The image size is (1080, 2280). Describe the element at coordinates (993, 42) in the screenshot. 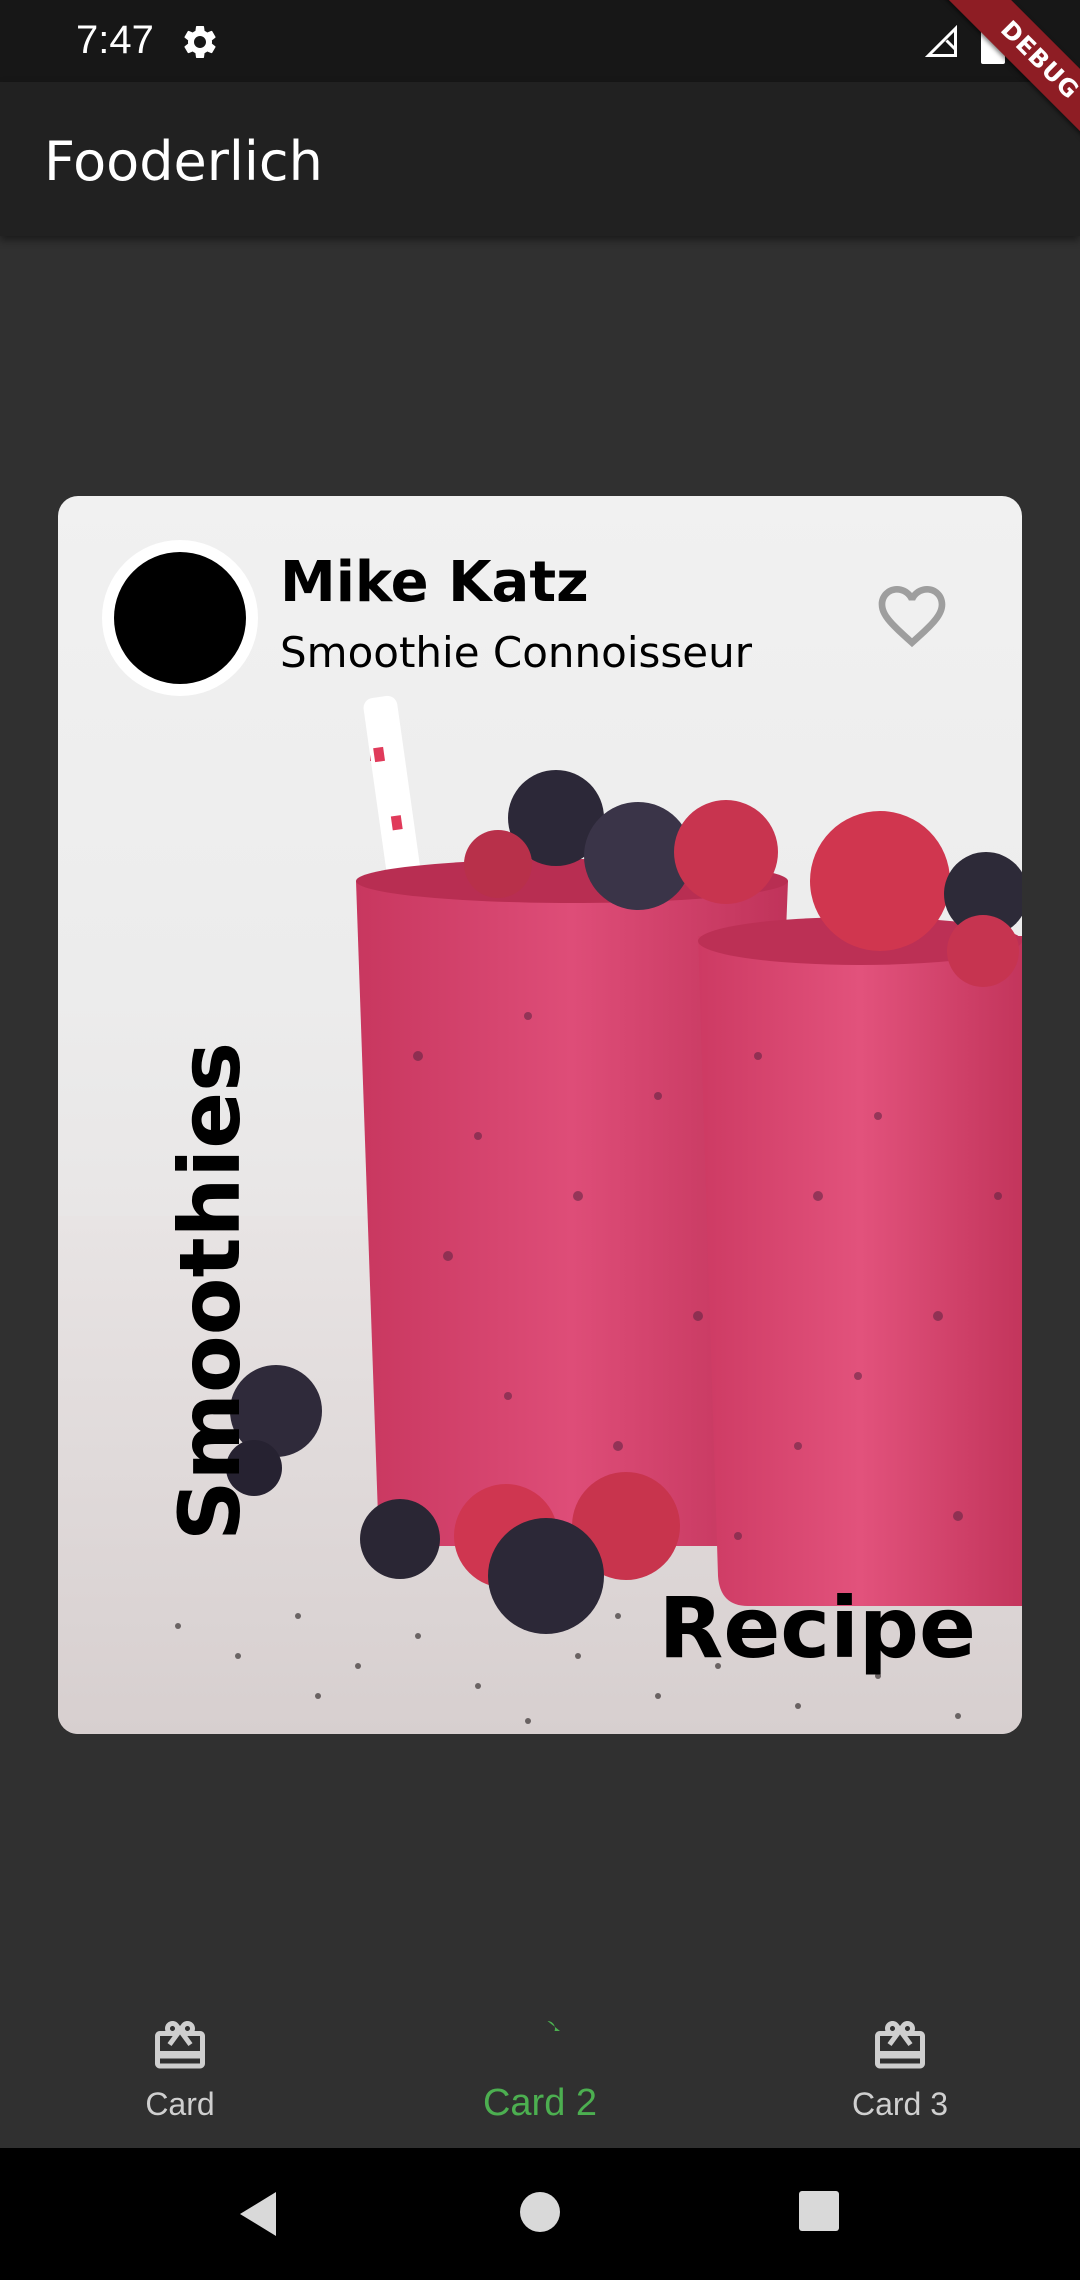

I see `battery-icon` at that location.